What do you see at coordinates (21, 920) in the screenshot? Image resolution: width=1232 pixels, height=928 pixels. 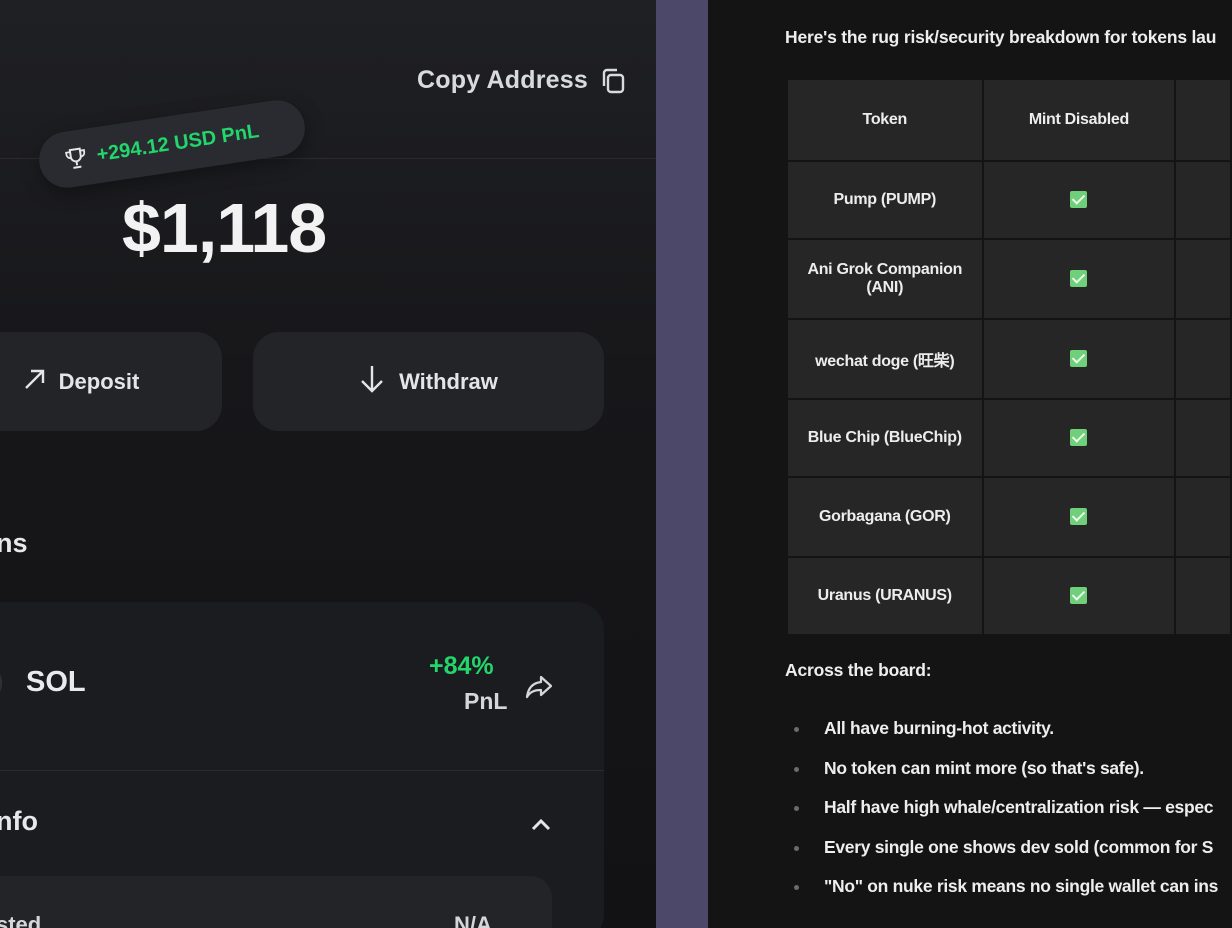 I see `info-row-label: sted` at bounding box center [21, 920].